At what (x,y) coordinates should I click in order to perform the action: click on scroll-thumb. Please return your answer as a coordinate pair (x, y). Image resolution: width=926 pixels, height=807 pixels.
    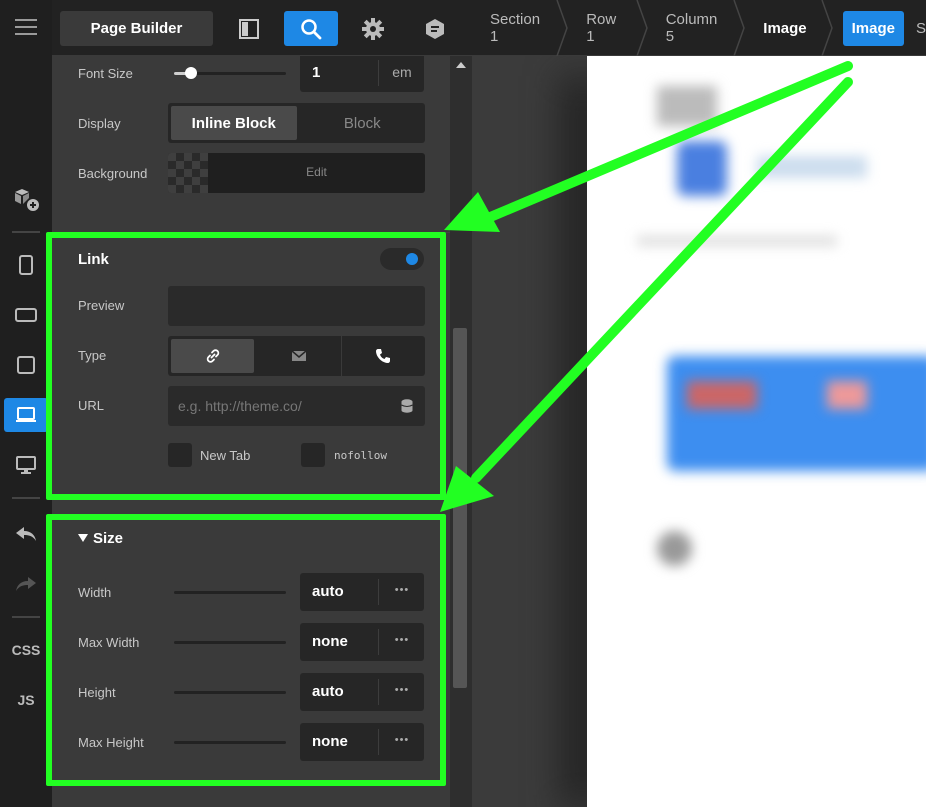
    Looking at the image, I should click on (460, 508).